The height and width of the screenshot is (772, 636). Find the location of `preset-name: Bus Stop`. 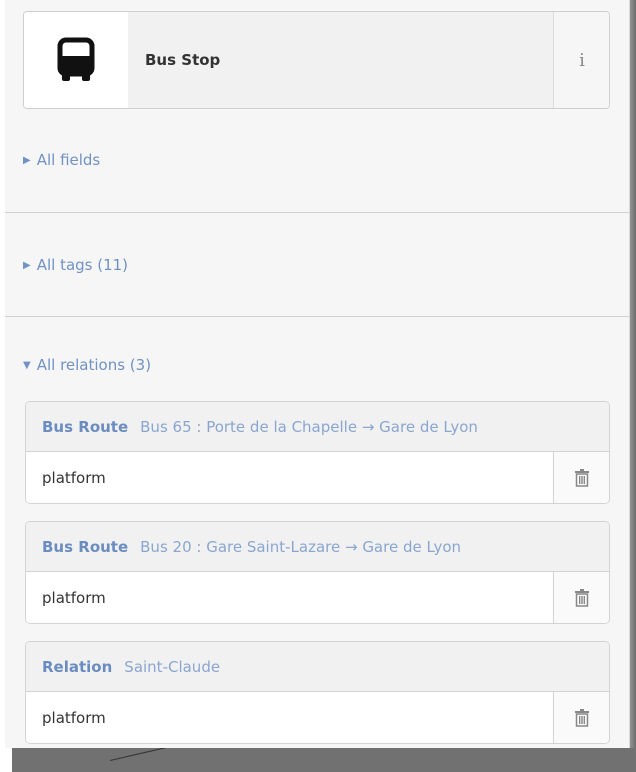

preset-name: Bus Stop is located at coordinates (183, 60).